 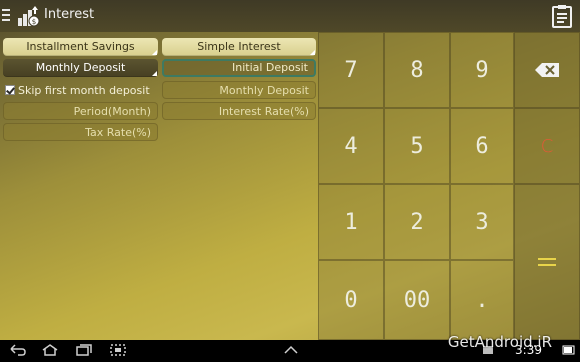 What do you see at coordinates (547, 146) in the screenshot?
I see `clear-button: C` at bounding box center [547, 146].